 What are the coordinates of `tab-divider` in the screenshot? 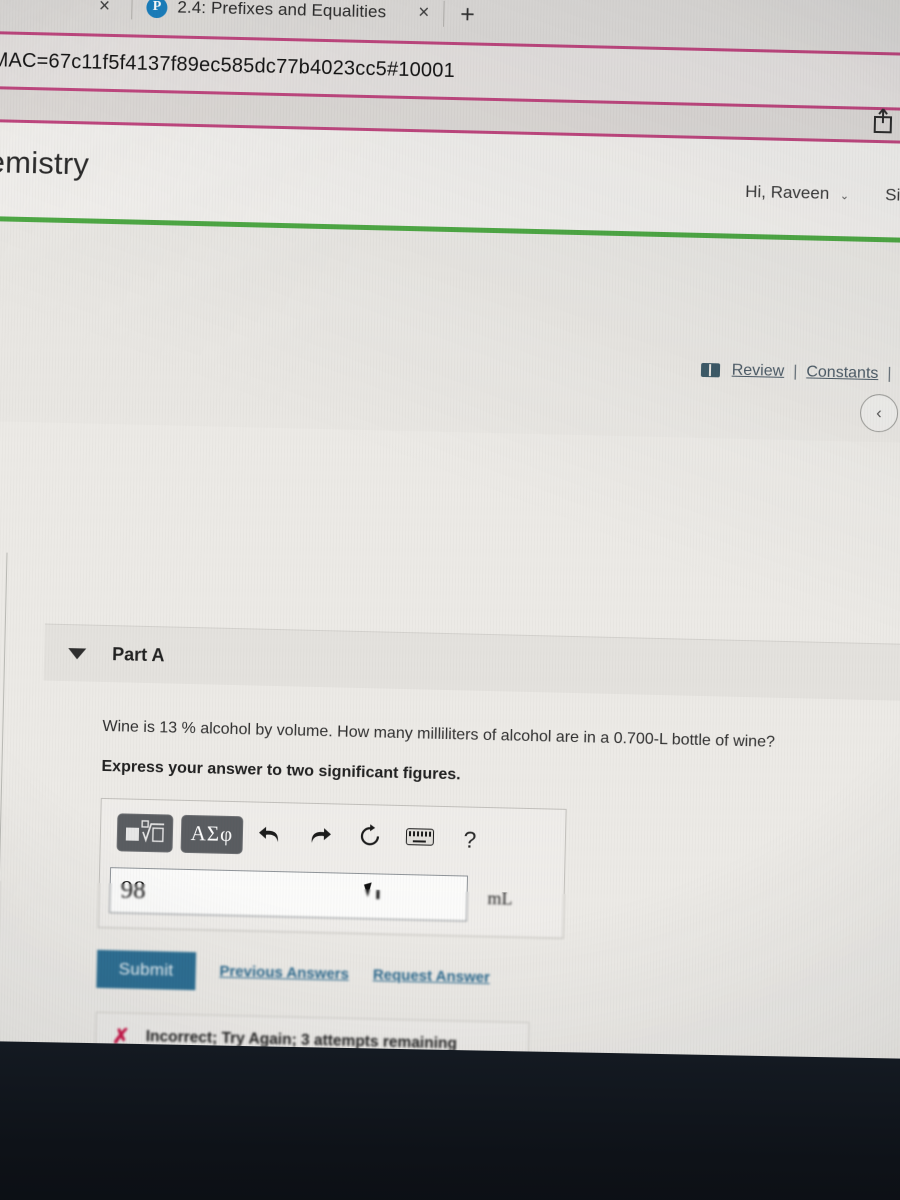 It's located at (132, 10).